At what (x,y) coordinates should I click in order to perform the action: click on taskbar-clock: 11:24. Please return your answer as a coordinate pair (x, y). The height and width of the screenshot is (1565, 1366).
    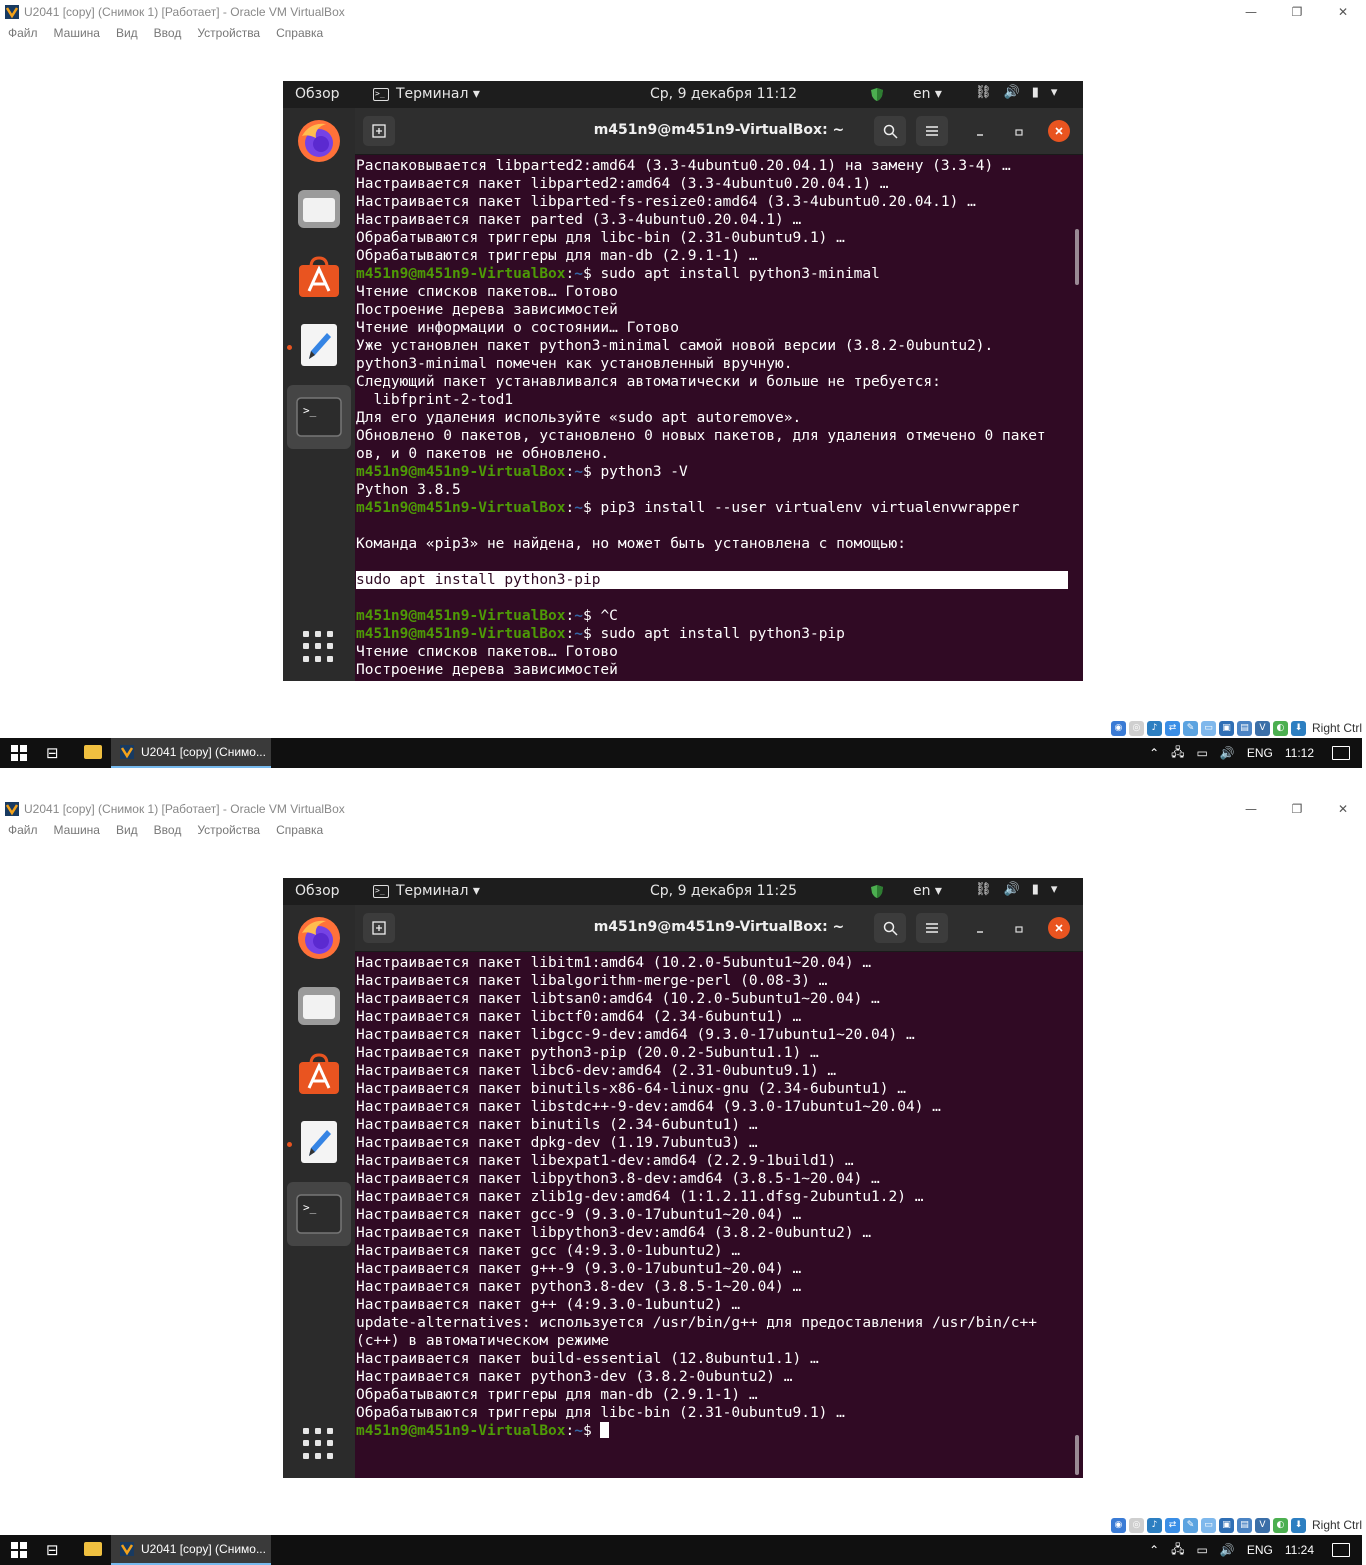
    Looking at the image, I should click on (1299, 1550).